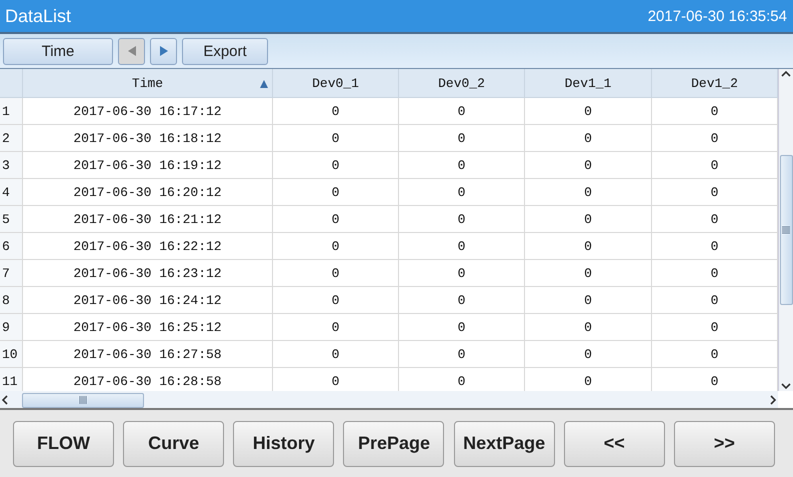 The height and width of the screenshot is (477, 793). What do you see at coordinates (148, 138) in the screenshot?
I see `table-cell: 2017-06-30 16:18:12` at bounding box center [148, 138].